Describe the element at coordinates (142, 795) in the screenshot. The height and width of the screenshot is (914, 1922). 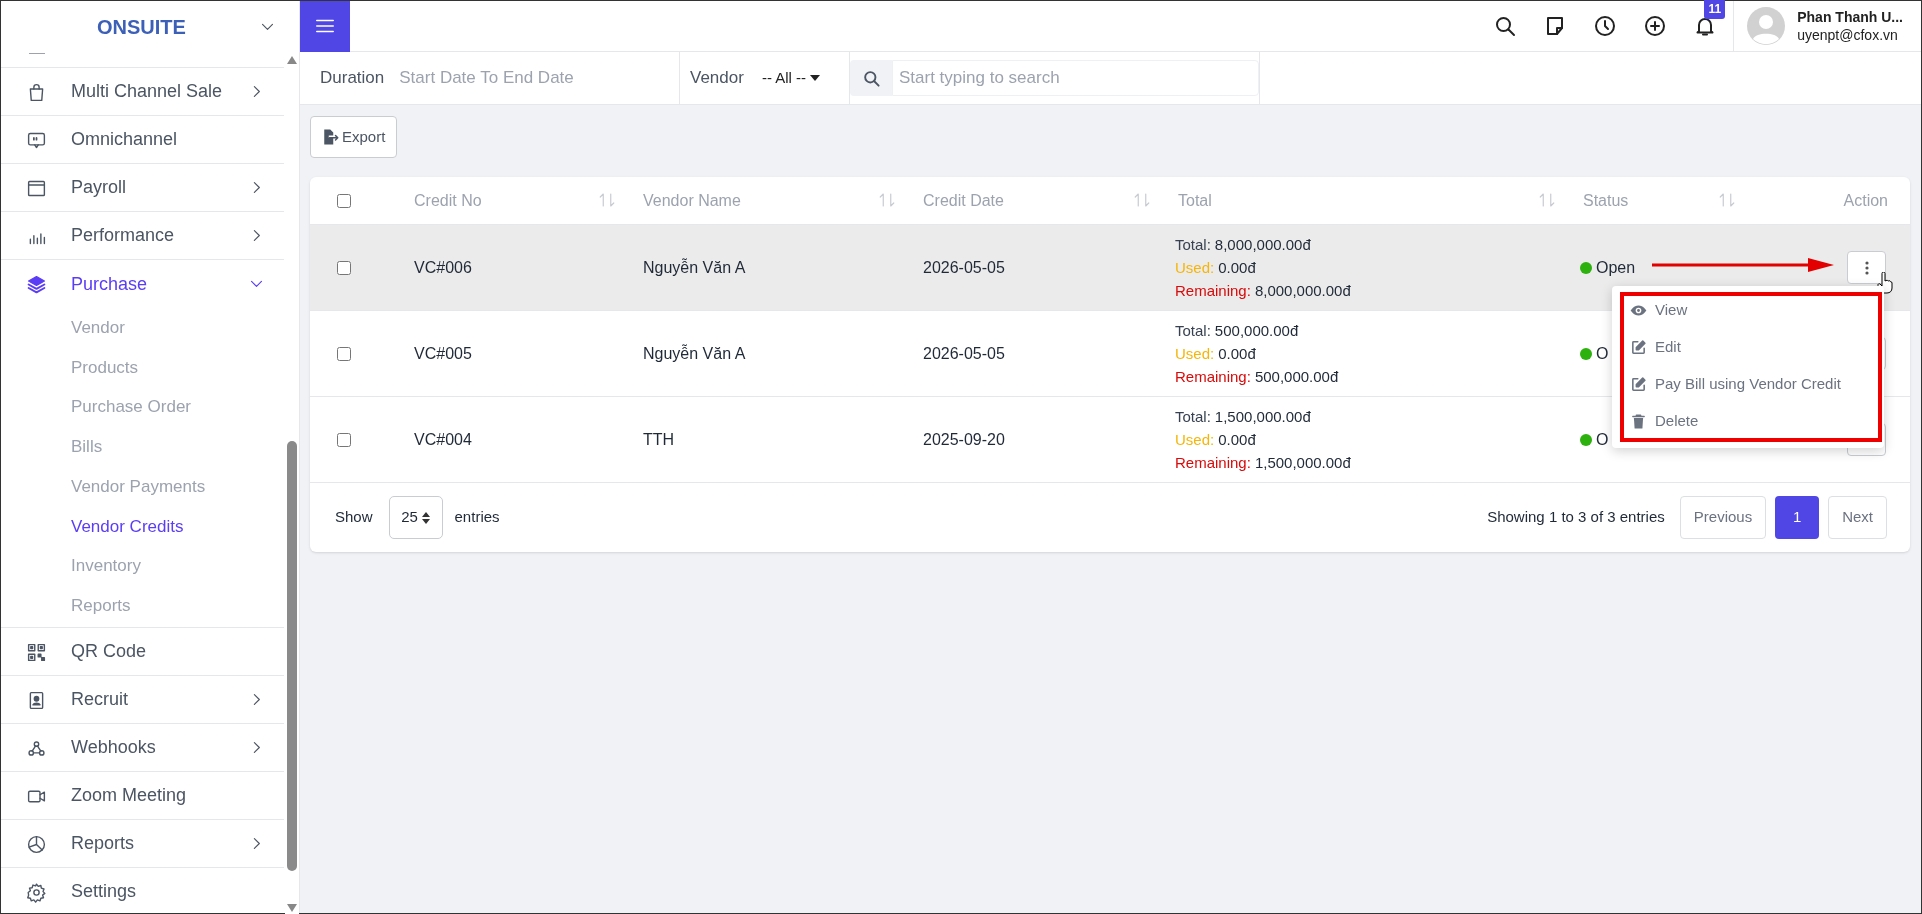
I see `sidebar-item: Zoom Meeting` at that location.